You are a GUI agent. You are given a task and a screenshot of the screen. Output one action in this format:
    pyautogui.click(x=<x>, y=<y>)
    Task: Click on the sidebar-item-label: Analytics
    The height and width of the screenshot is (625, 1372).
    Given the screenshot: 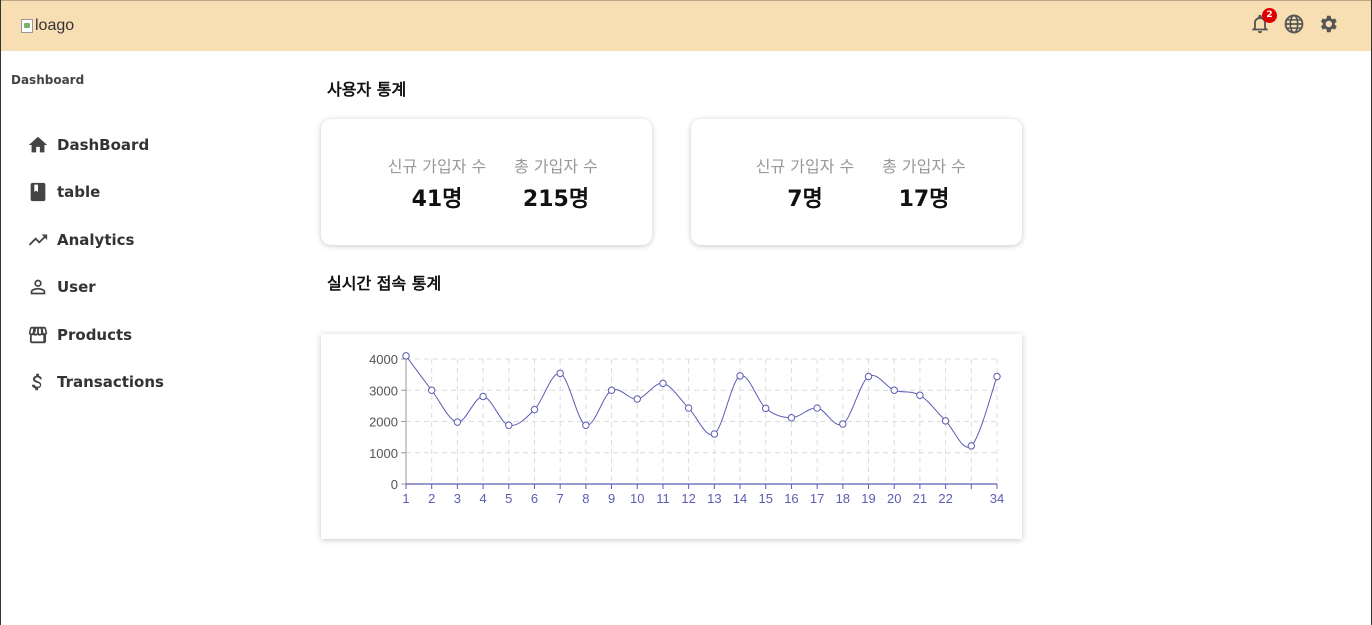 What is the action you would take?
    pyautogui.click(x=96, y=239)
    